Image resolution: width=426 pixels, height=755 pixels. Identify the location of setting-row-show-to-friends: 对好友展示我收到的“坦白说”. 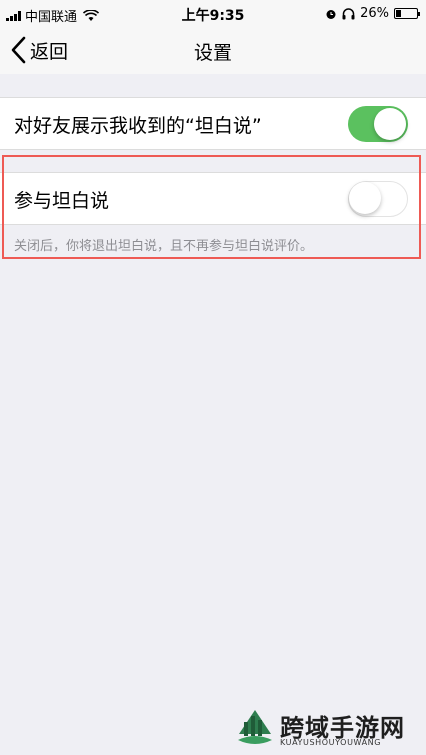
(213, 123).